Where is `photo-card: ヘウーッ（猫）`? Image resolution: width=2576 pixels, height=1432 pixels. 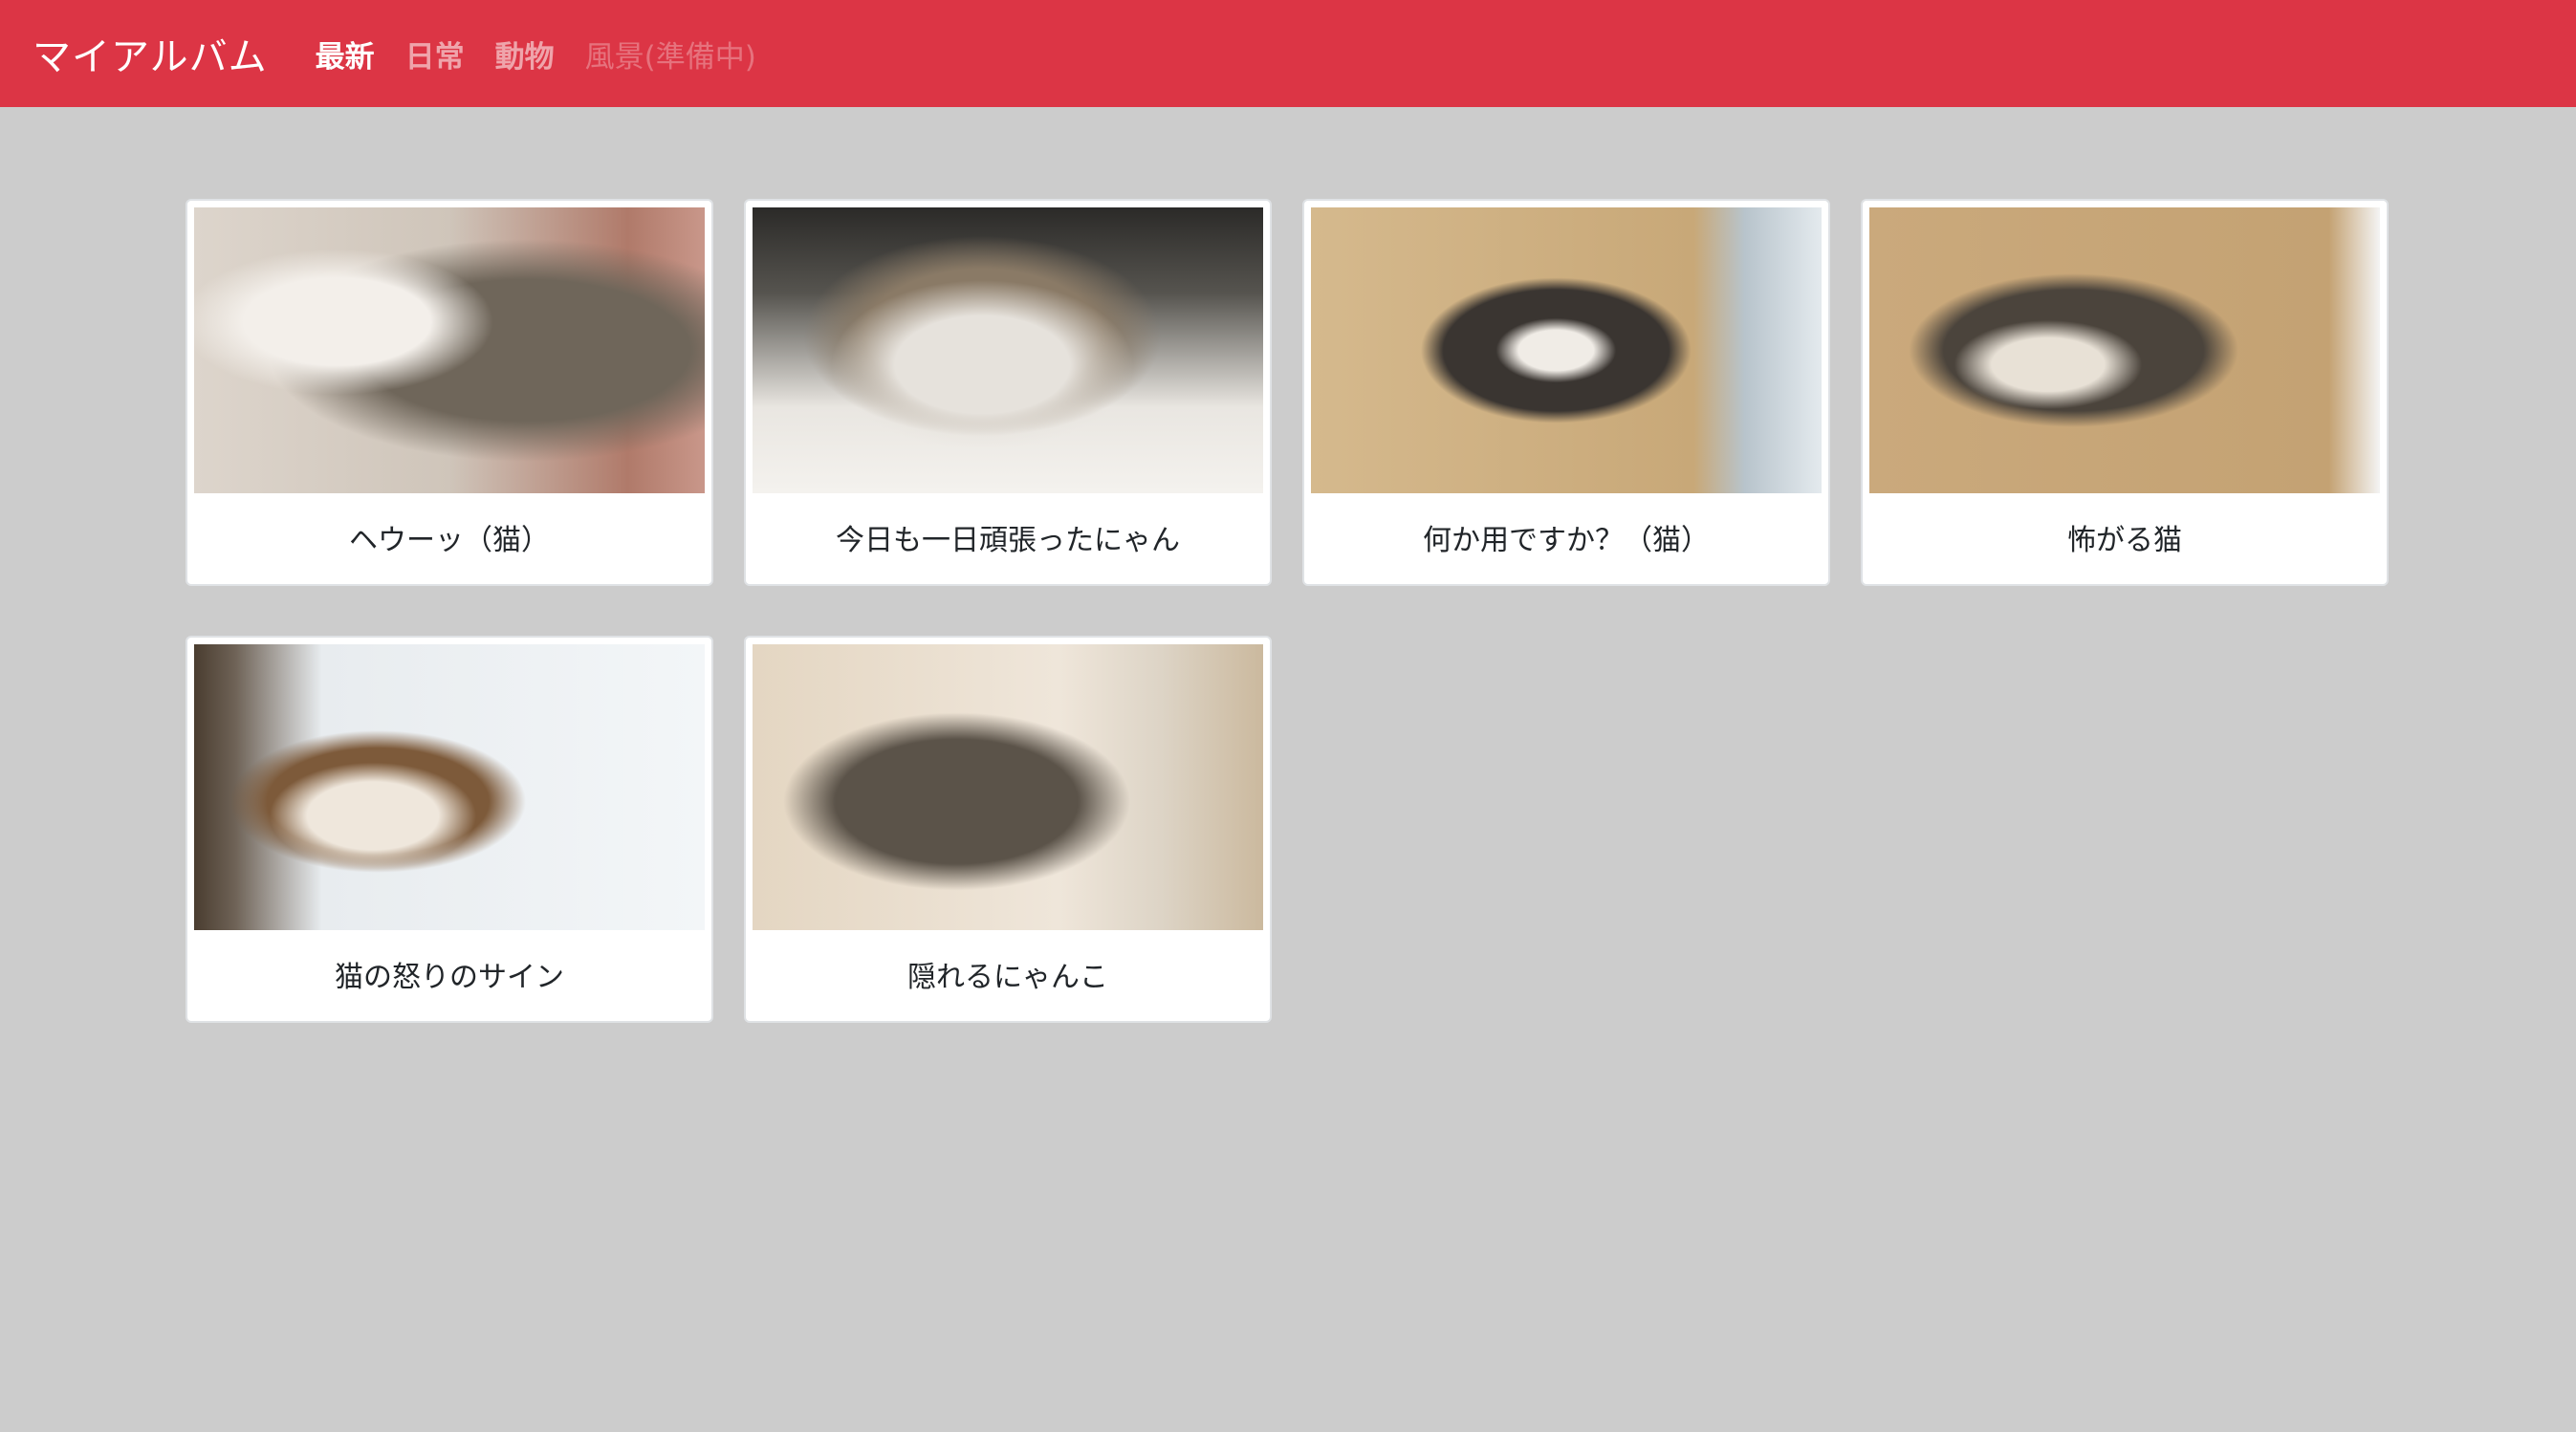 photo-card: ヘウーッ（猫） is located at coordinates (449, 392).